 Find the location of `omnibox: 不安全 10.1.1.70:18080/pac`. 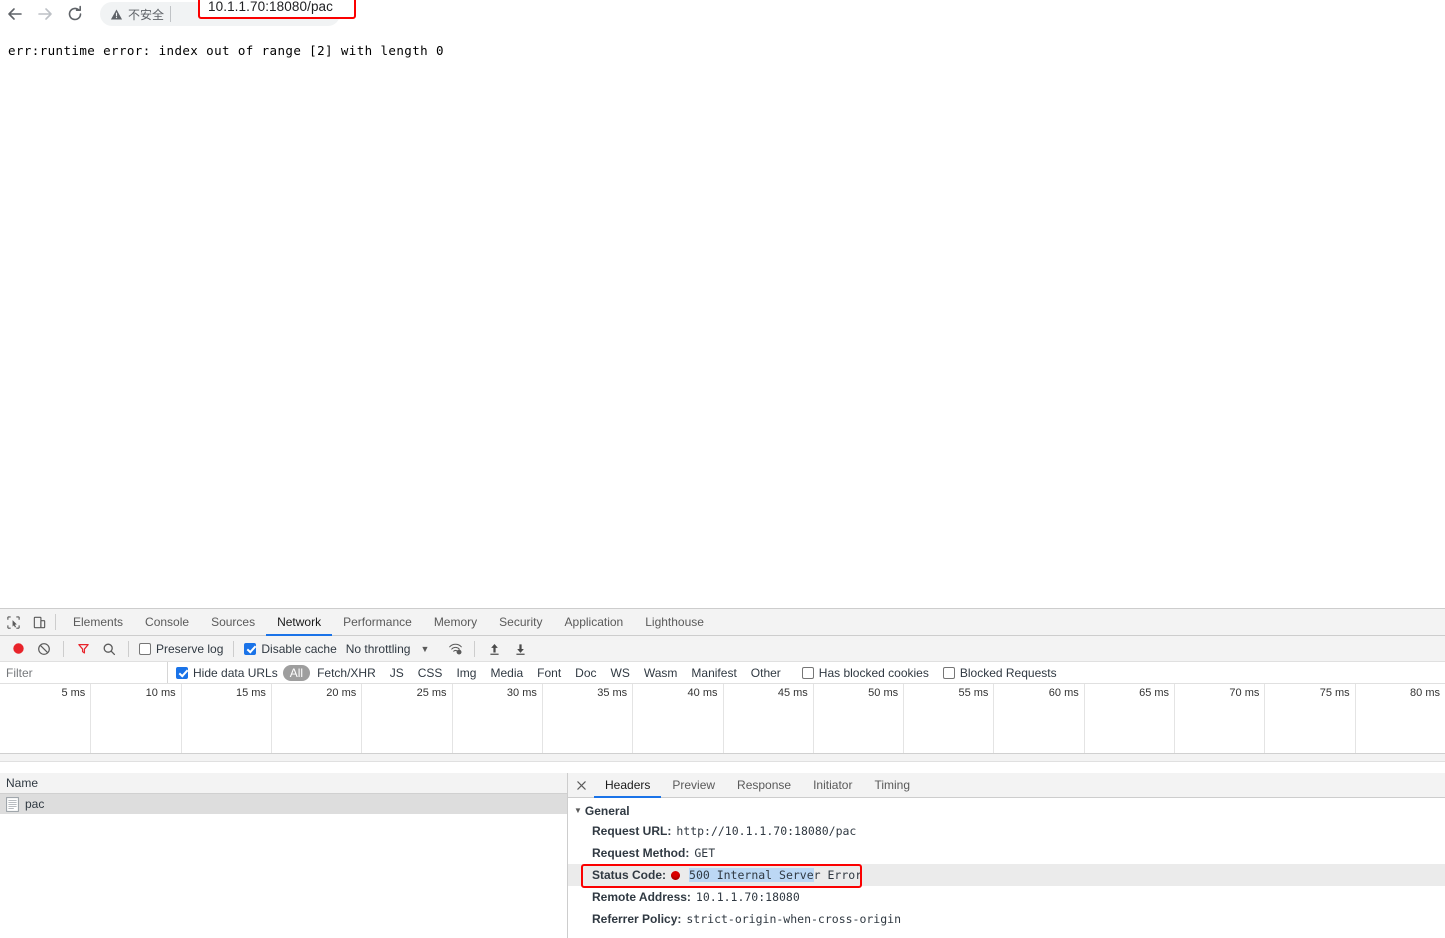

omnibox: 不安全 10.1.1.70:18080/pac is located at coordinates (228, 13).